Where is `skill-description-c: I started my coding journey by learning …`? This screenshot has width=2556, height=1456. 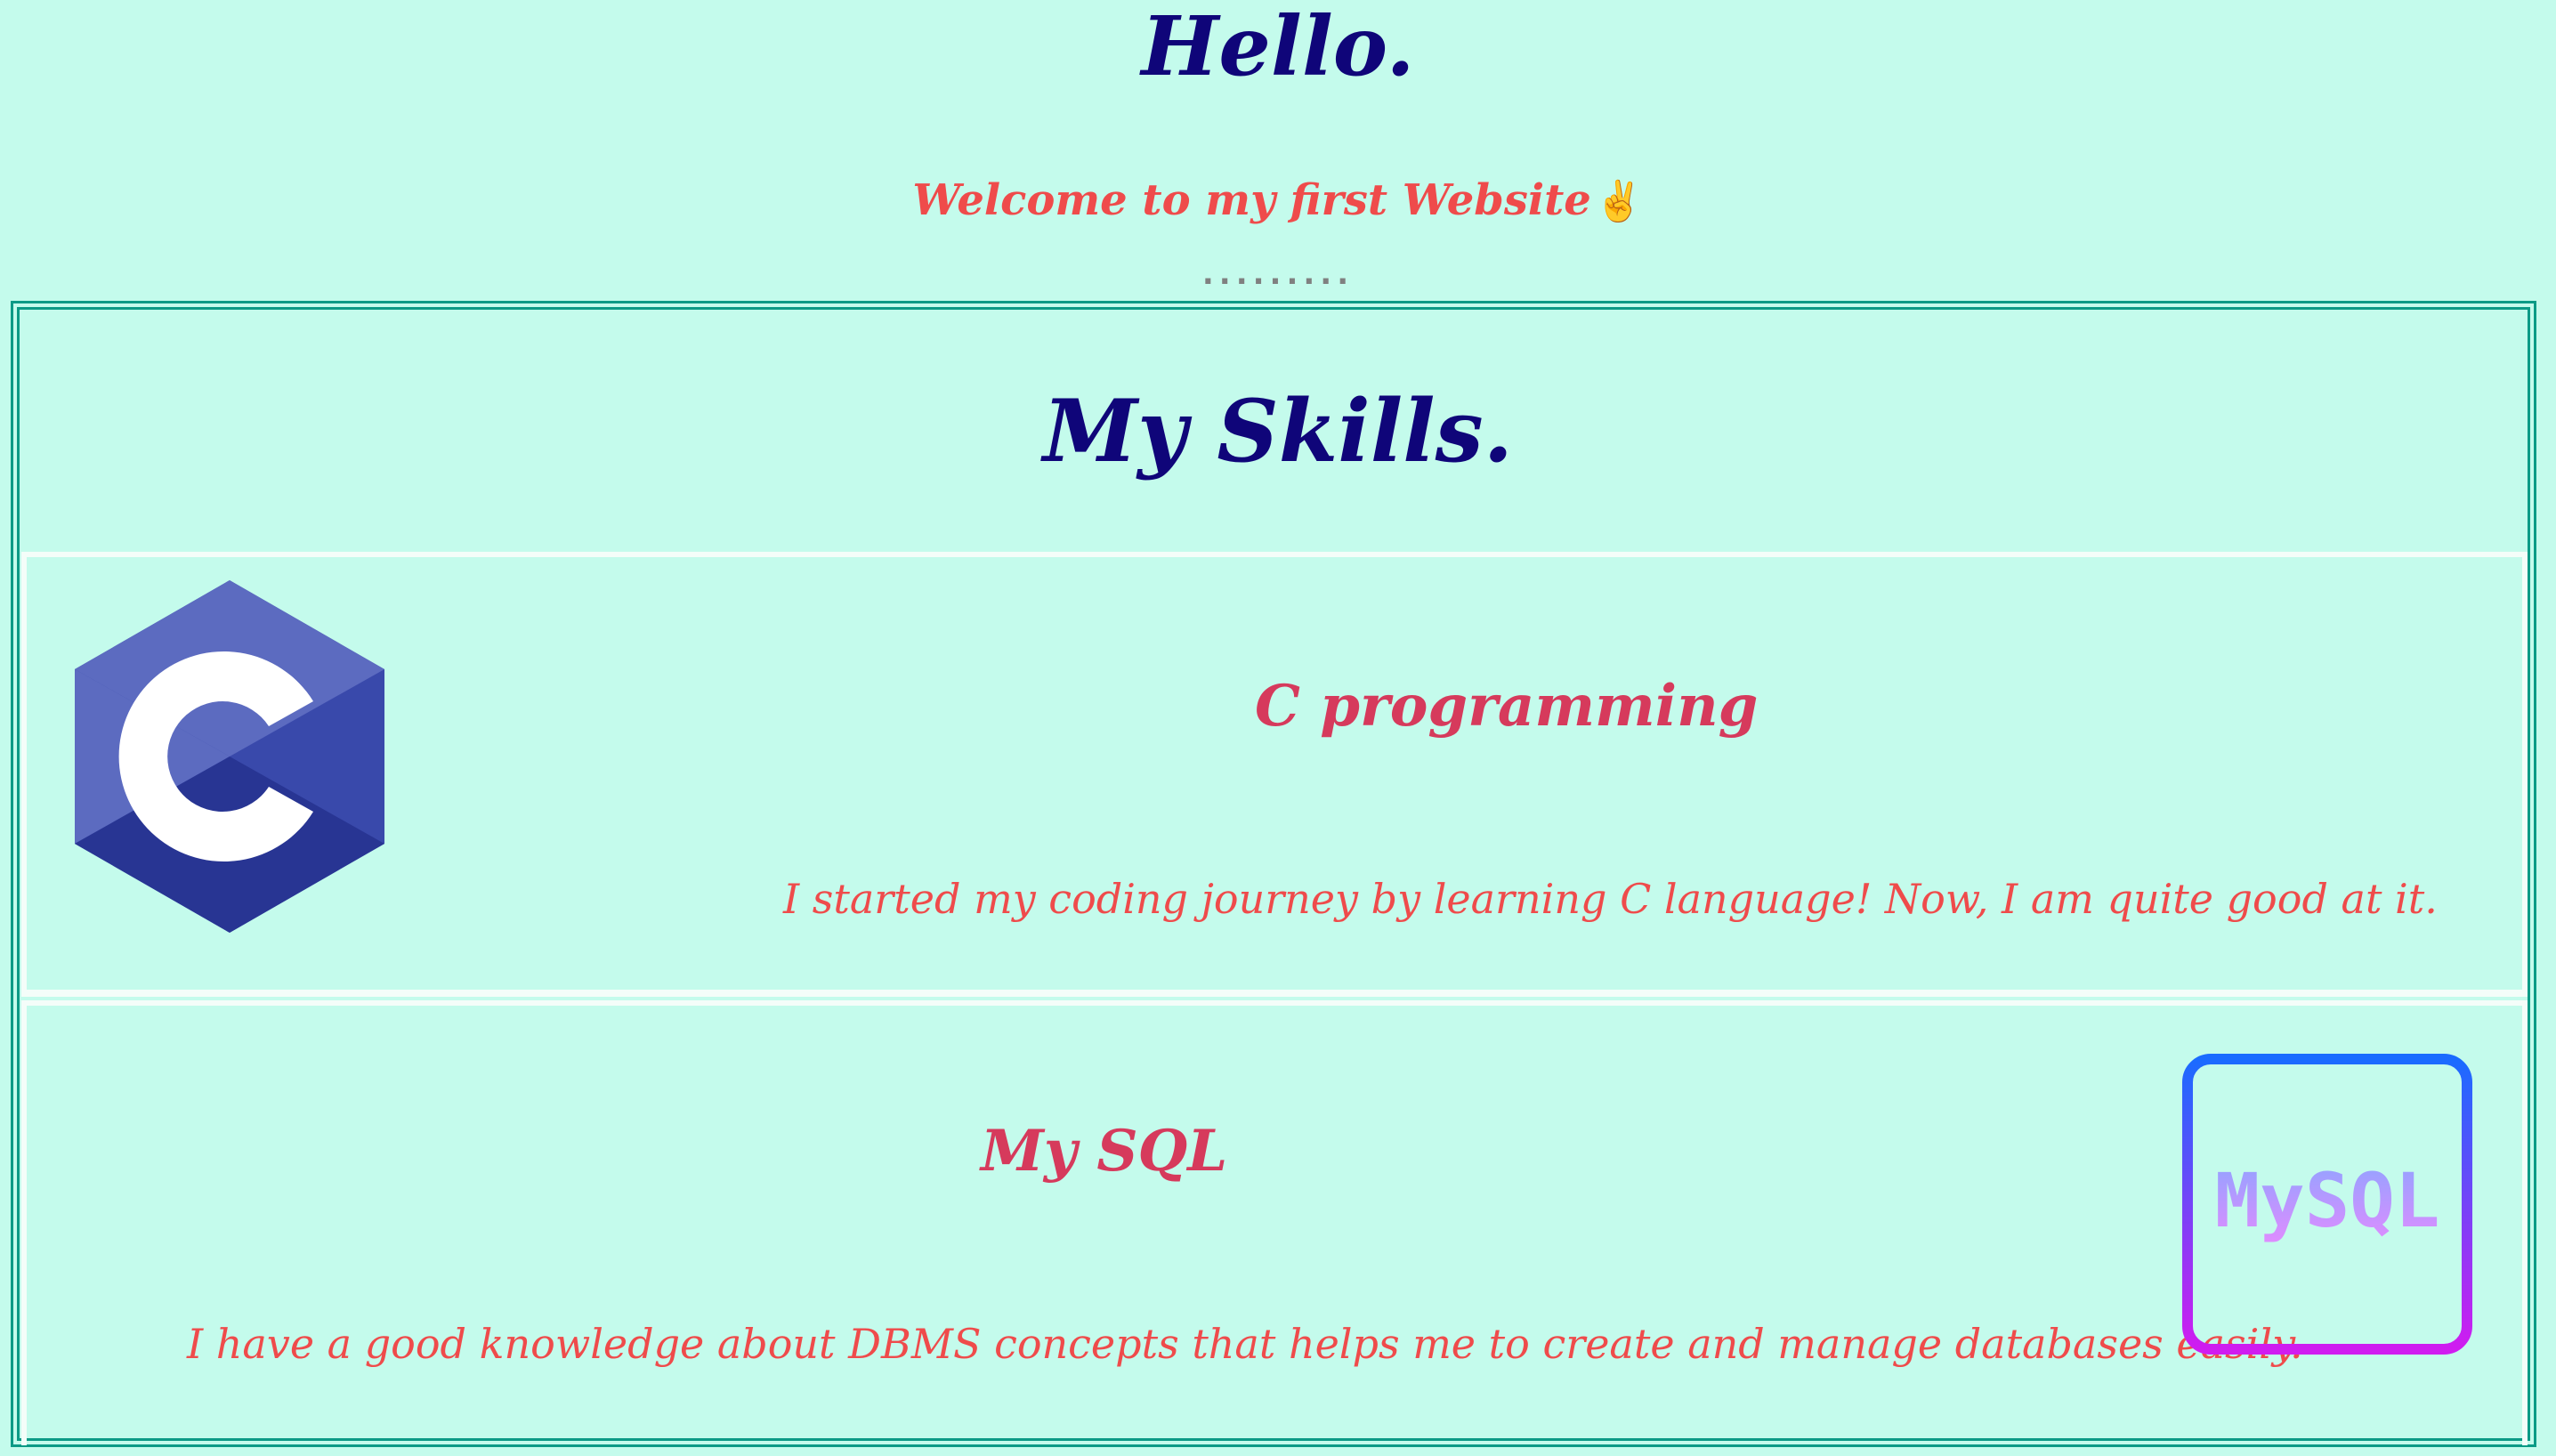
skill-description-c: I started my coding journey by learning … is located at coordinates (1610, 899).